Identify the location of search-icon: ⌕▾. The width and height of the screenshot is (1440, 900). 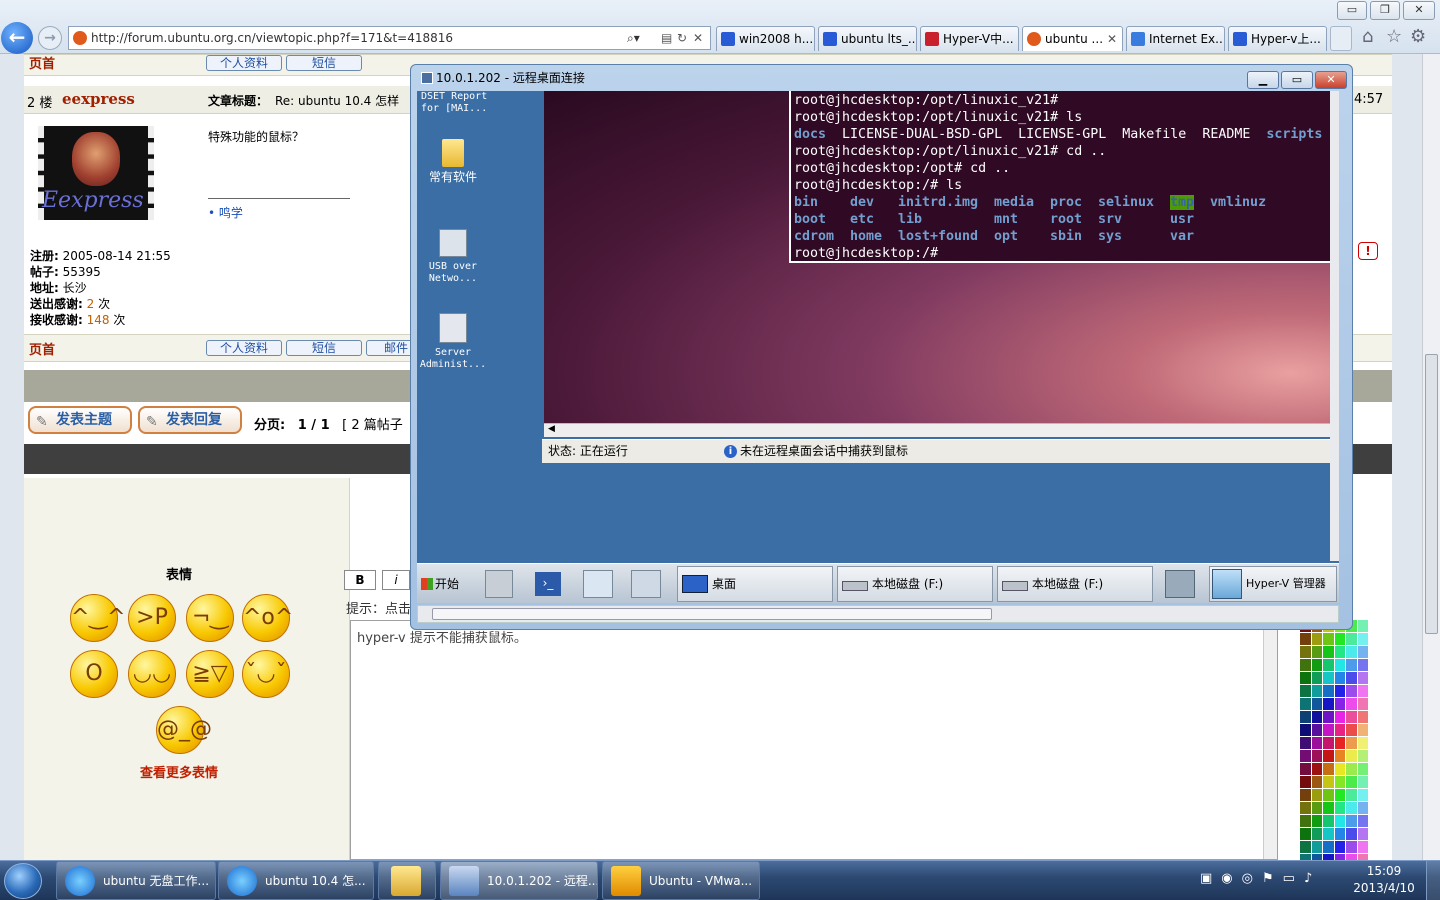
(633, 38).